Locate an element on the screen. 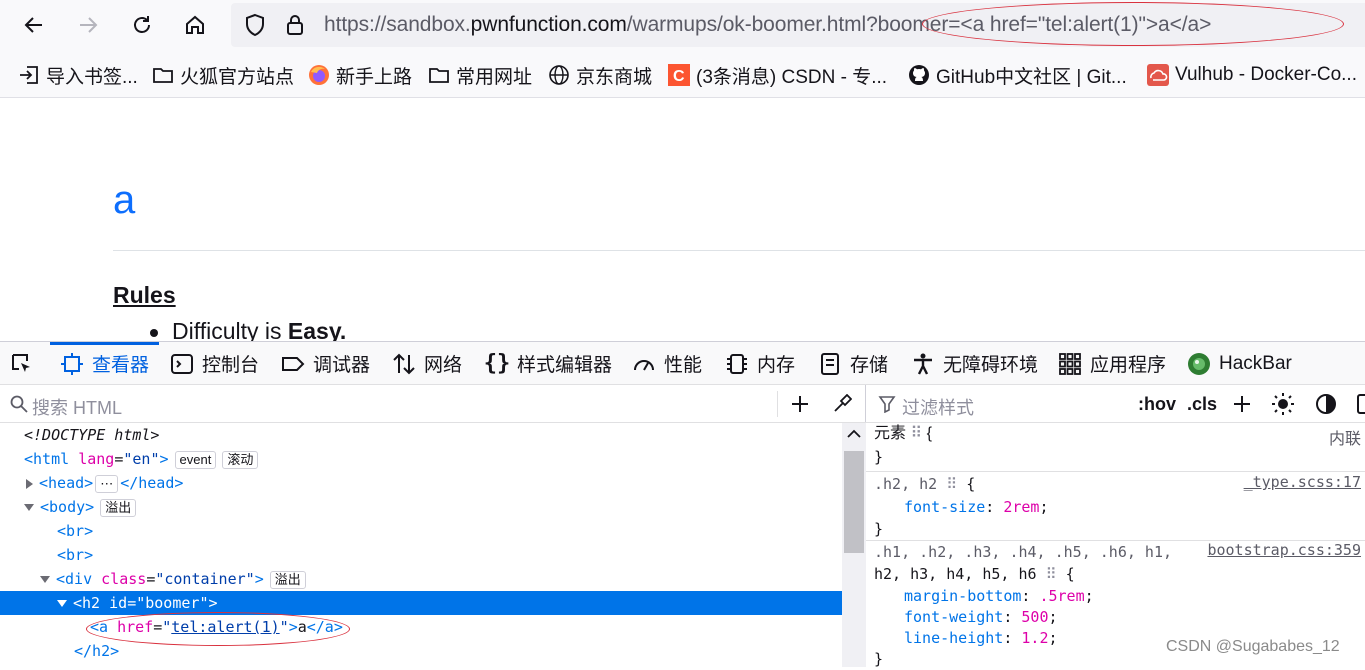 The width and height of the screenshot is (1365, 670). markup-scrollbar is located at coordinates (854, 545).